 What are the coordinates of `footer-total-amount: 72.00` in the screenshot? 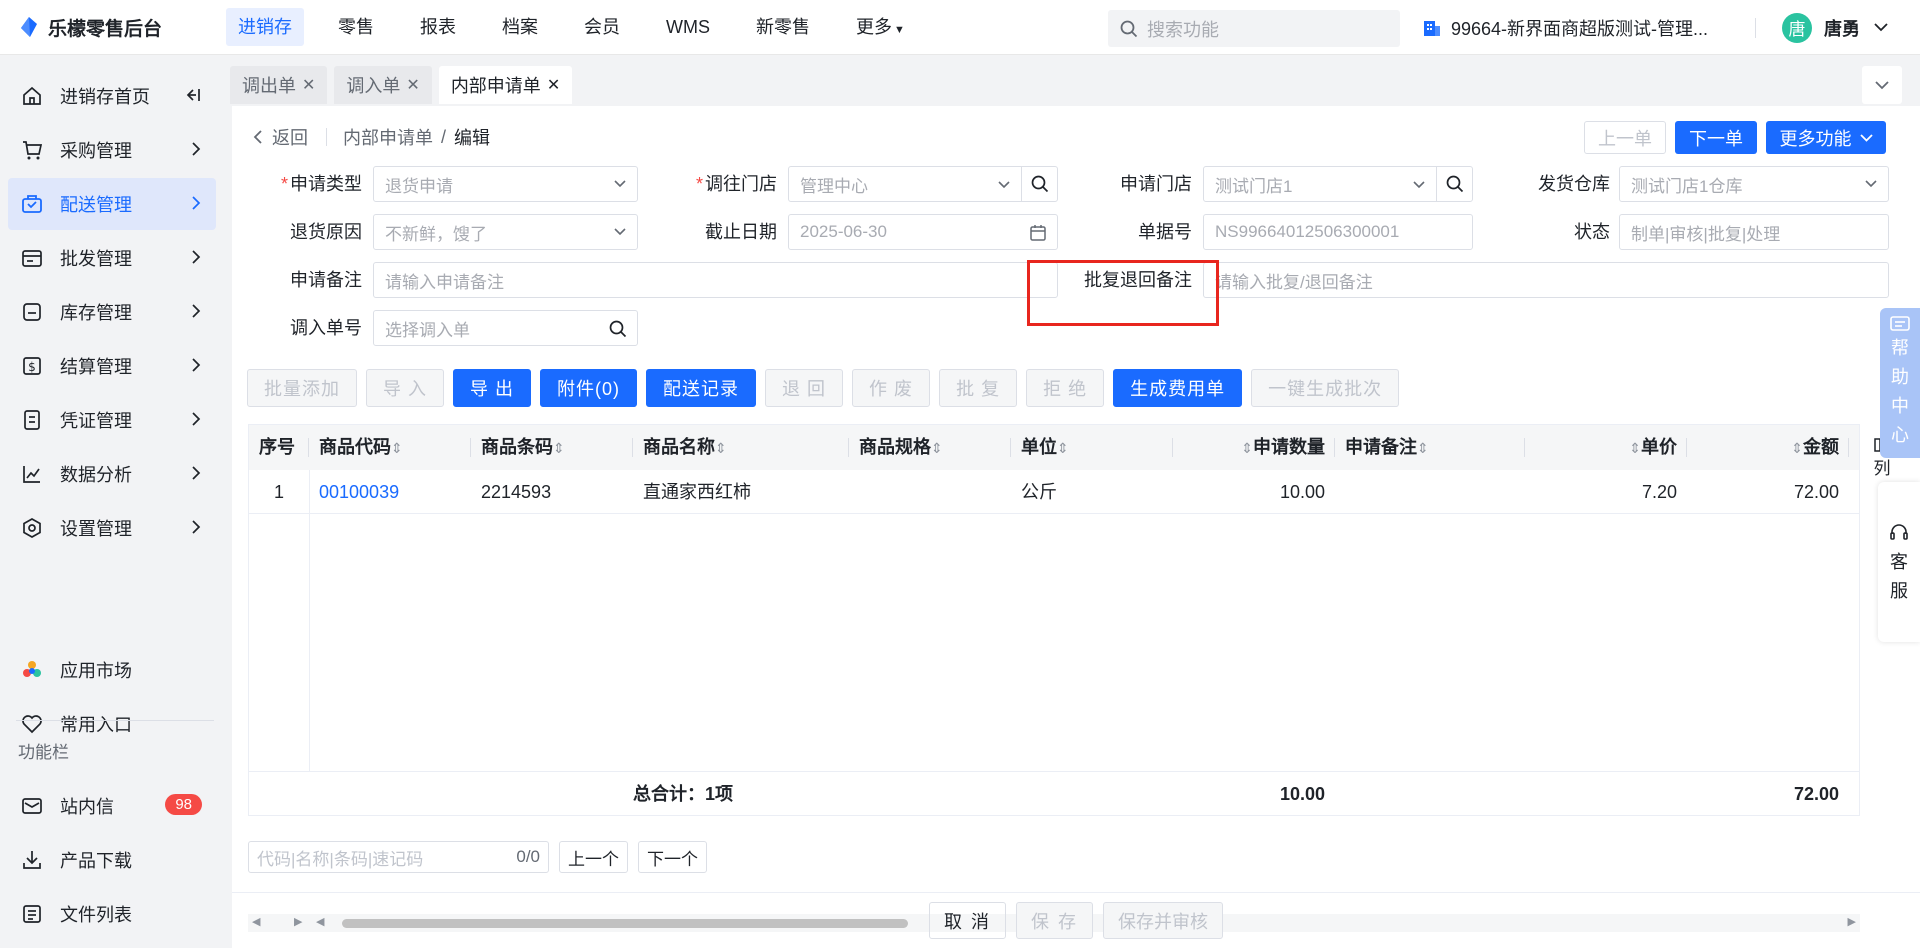 It's located at (1816, 794).